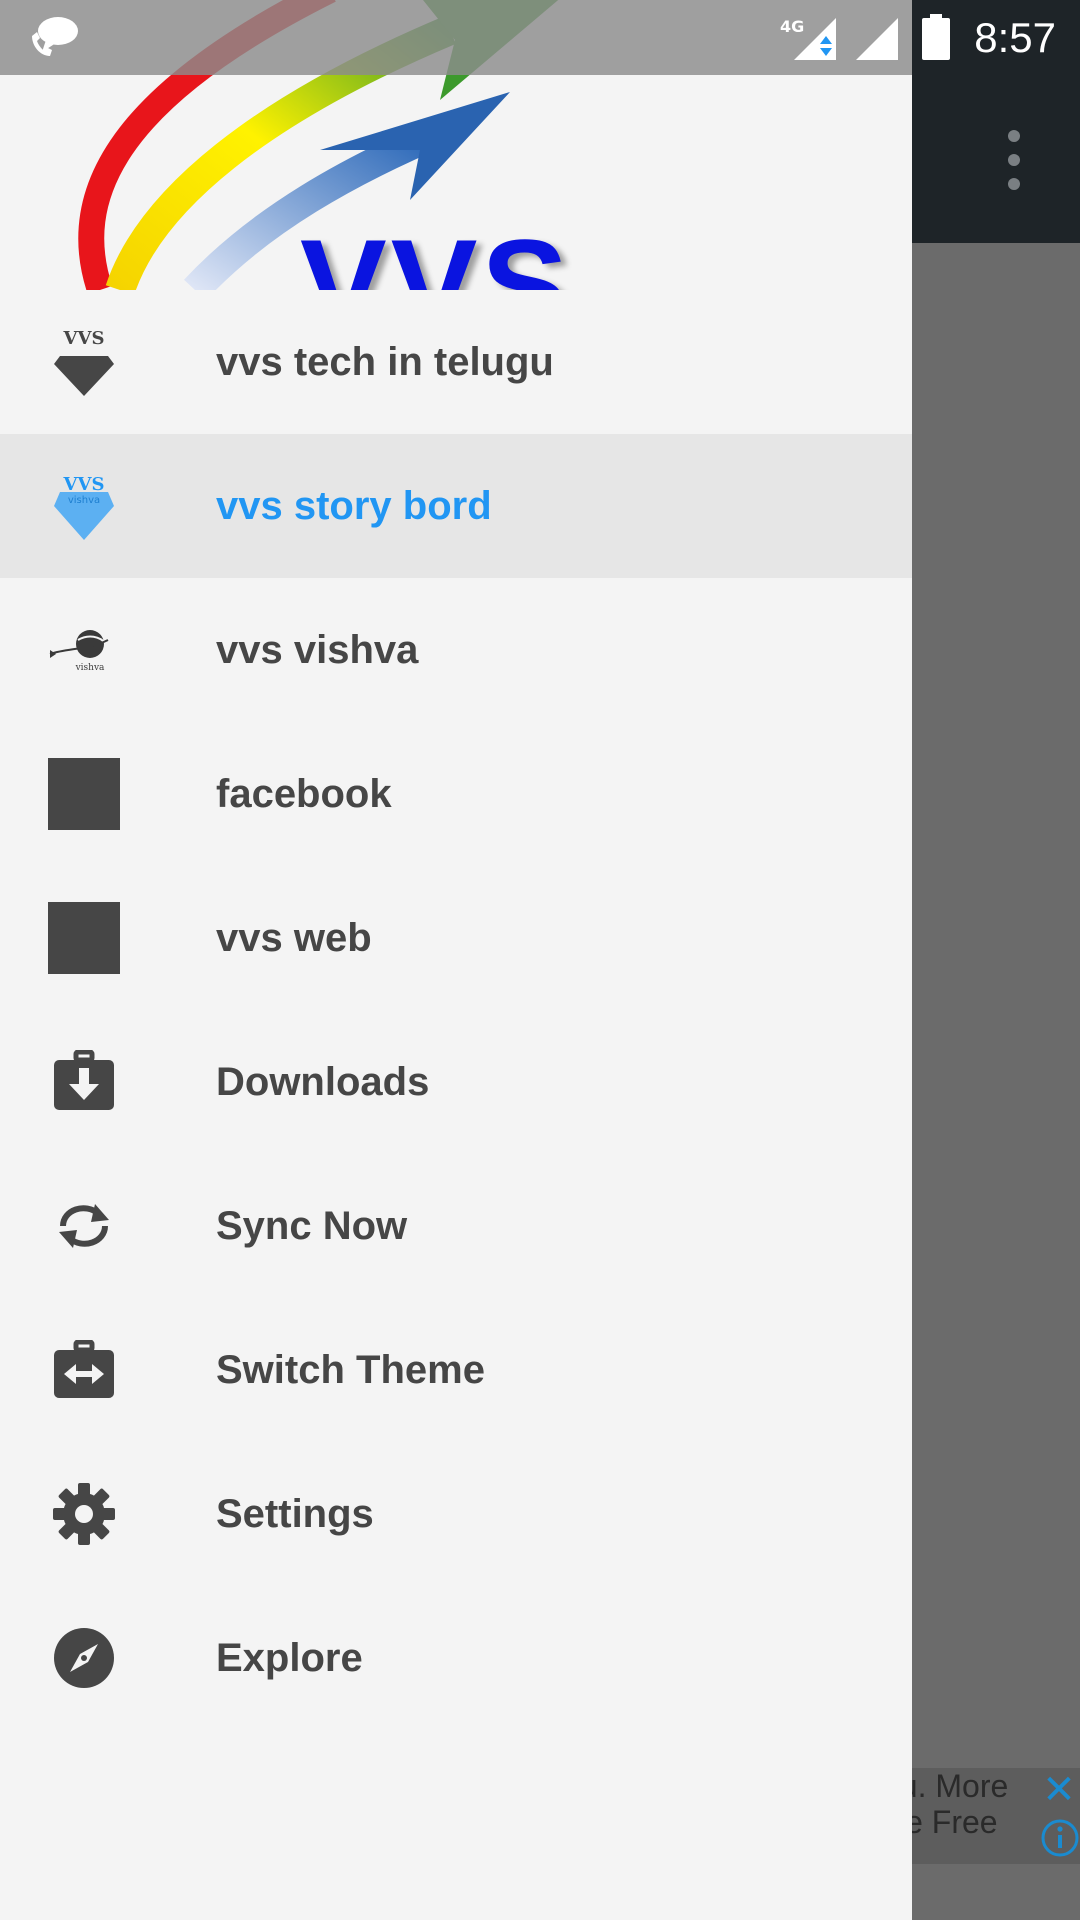 Image resolution: width=1080 pixels, height=1920 pixels. What do you see at coordinates (84, 362) in the screenshot?
I see `vvs-diamond-icon: VVS` at bounding box center [84, 362].